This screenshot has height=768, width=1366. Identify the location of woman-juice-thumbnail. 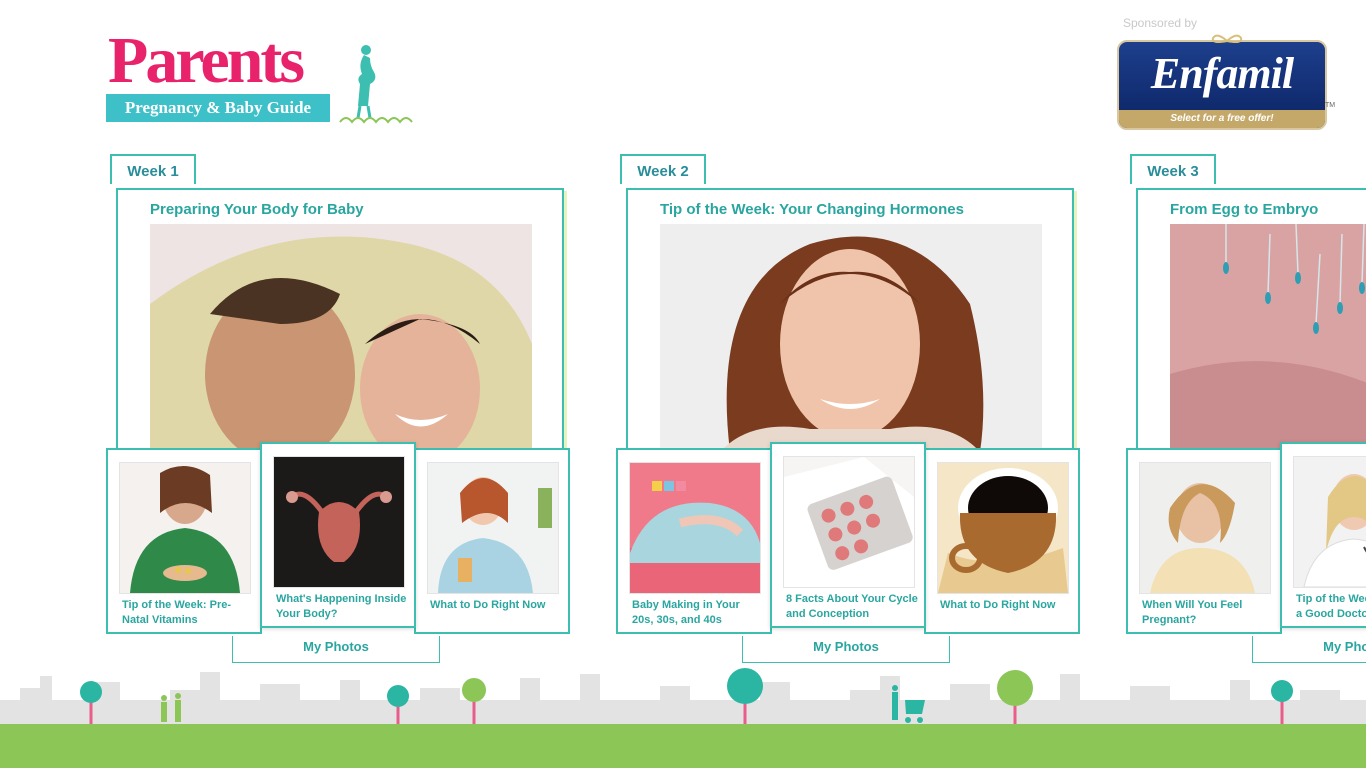
(493, 528).